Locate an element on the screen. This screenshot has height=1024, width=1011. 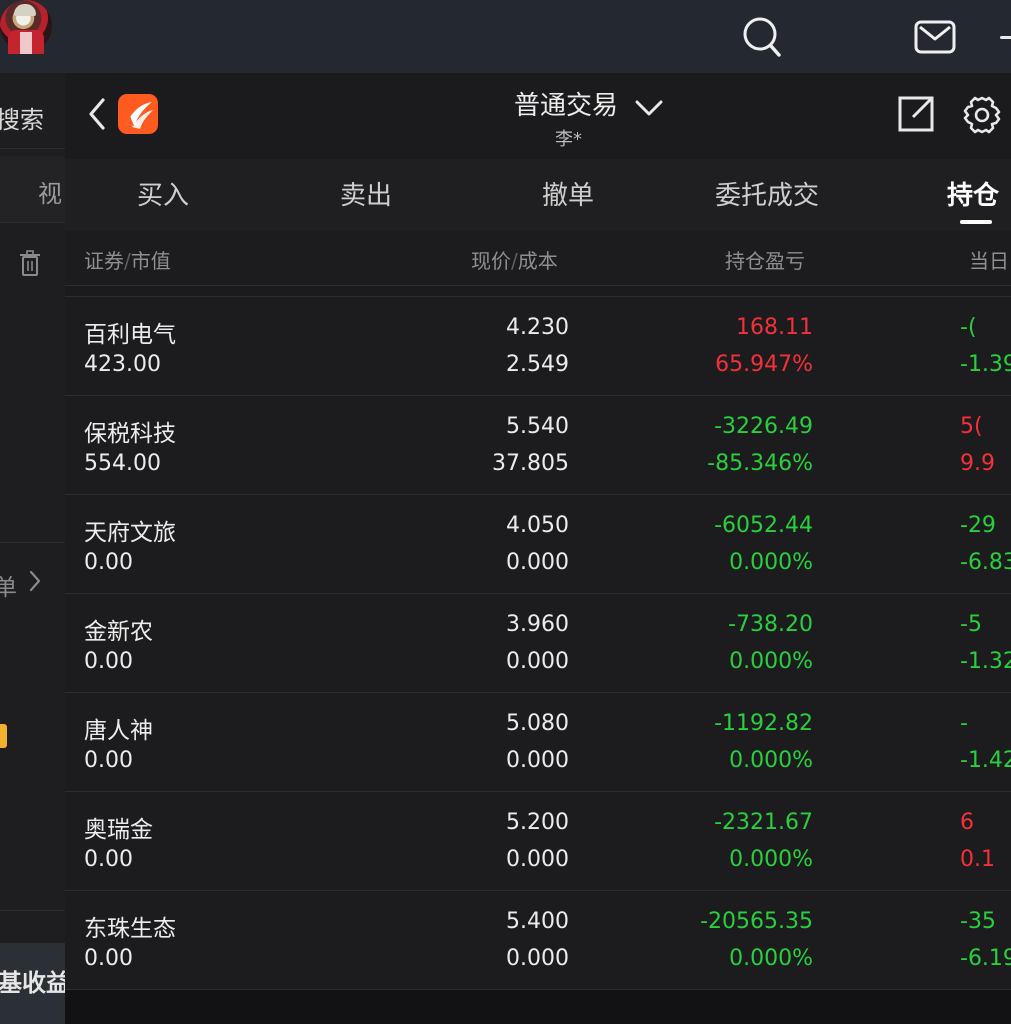
header-security-market-value: 证券/市值 is located at coordinates (127, 259).